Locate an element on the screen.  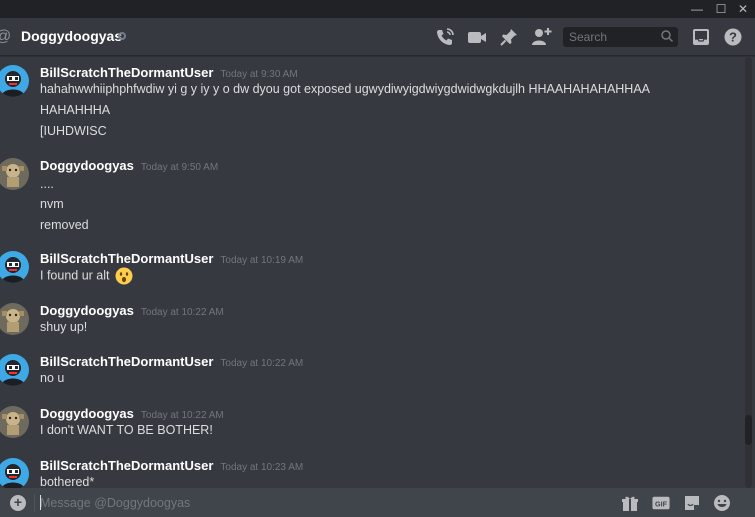
composer-divider is located at coordinates (34, 503).